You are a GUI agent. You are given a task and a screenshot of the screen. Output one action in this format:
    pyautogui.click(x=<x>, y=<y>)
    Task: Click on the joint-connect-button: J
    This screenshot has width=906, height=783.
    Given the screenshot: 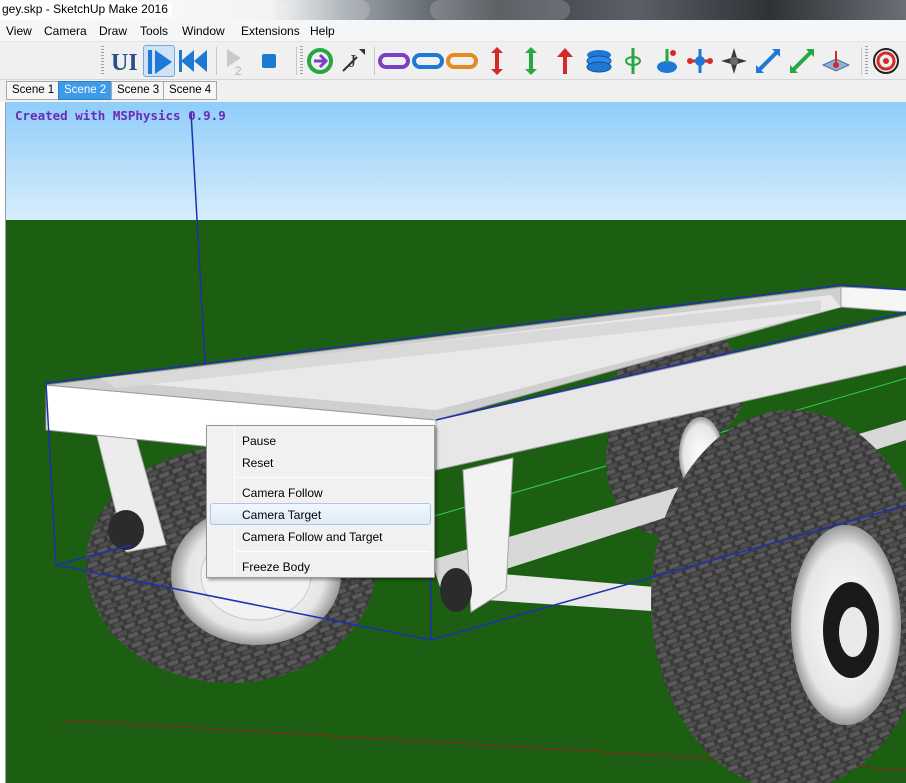 What is the action you would take?
    pyautogui.click(x=353, y=61)
    